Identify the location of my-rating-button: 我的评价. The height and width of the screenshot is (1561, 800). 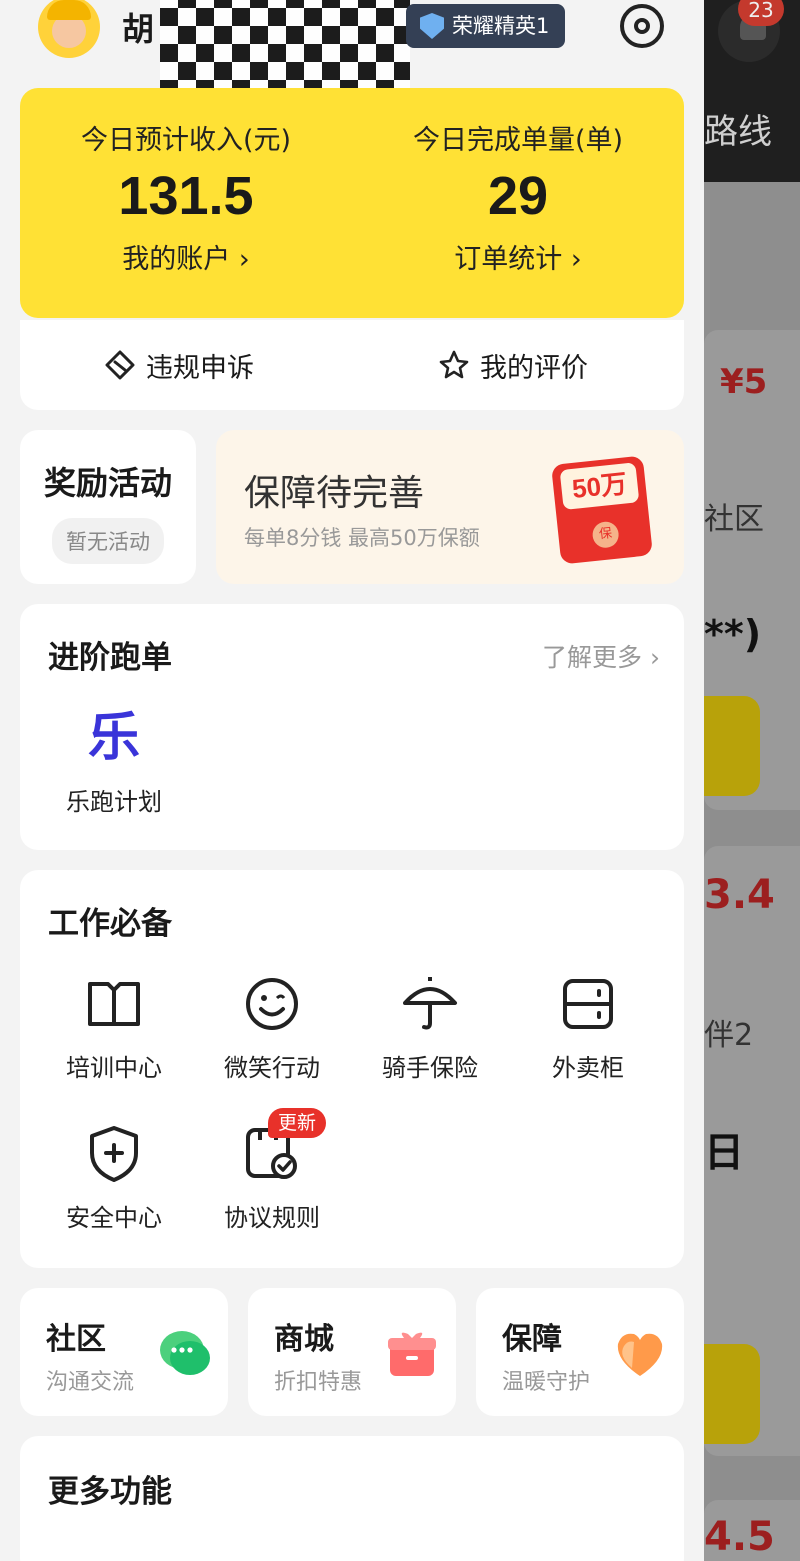
(513, 365).